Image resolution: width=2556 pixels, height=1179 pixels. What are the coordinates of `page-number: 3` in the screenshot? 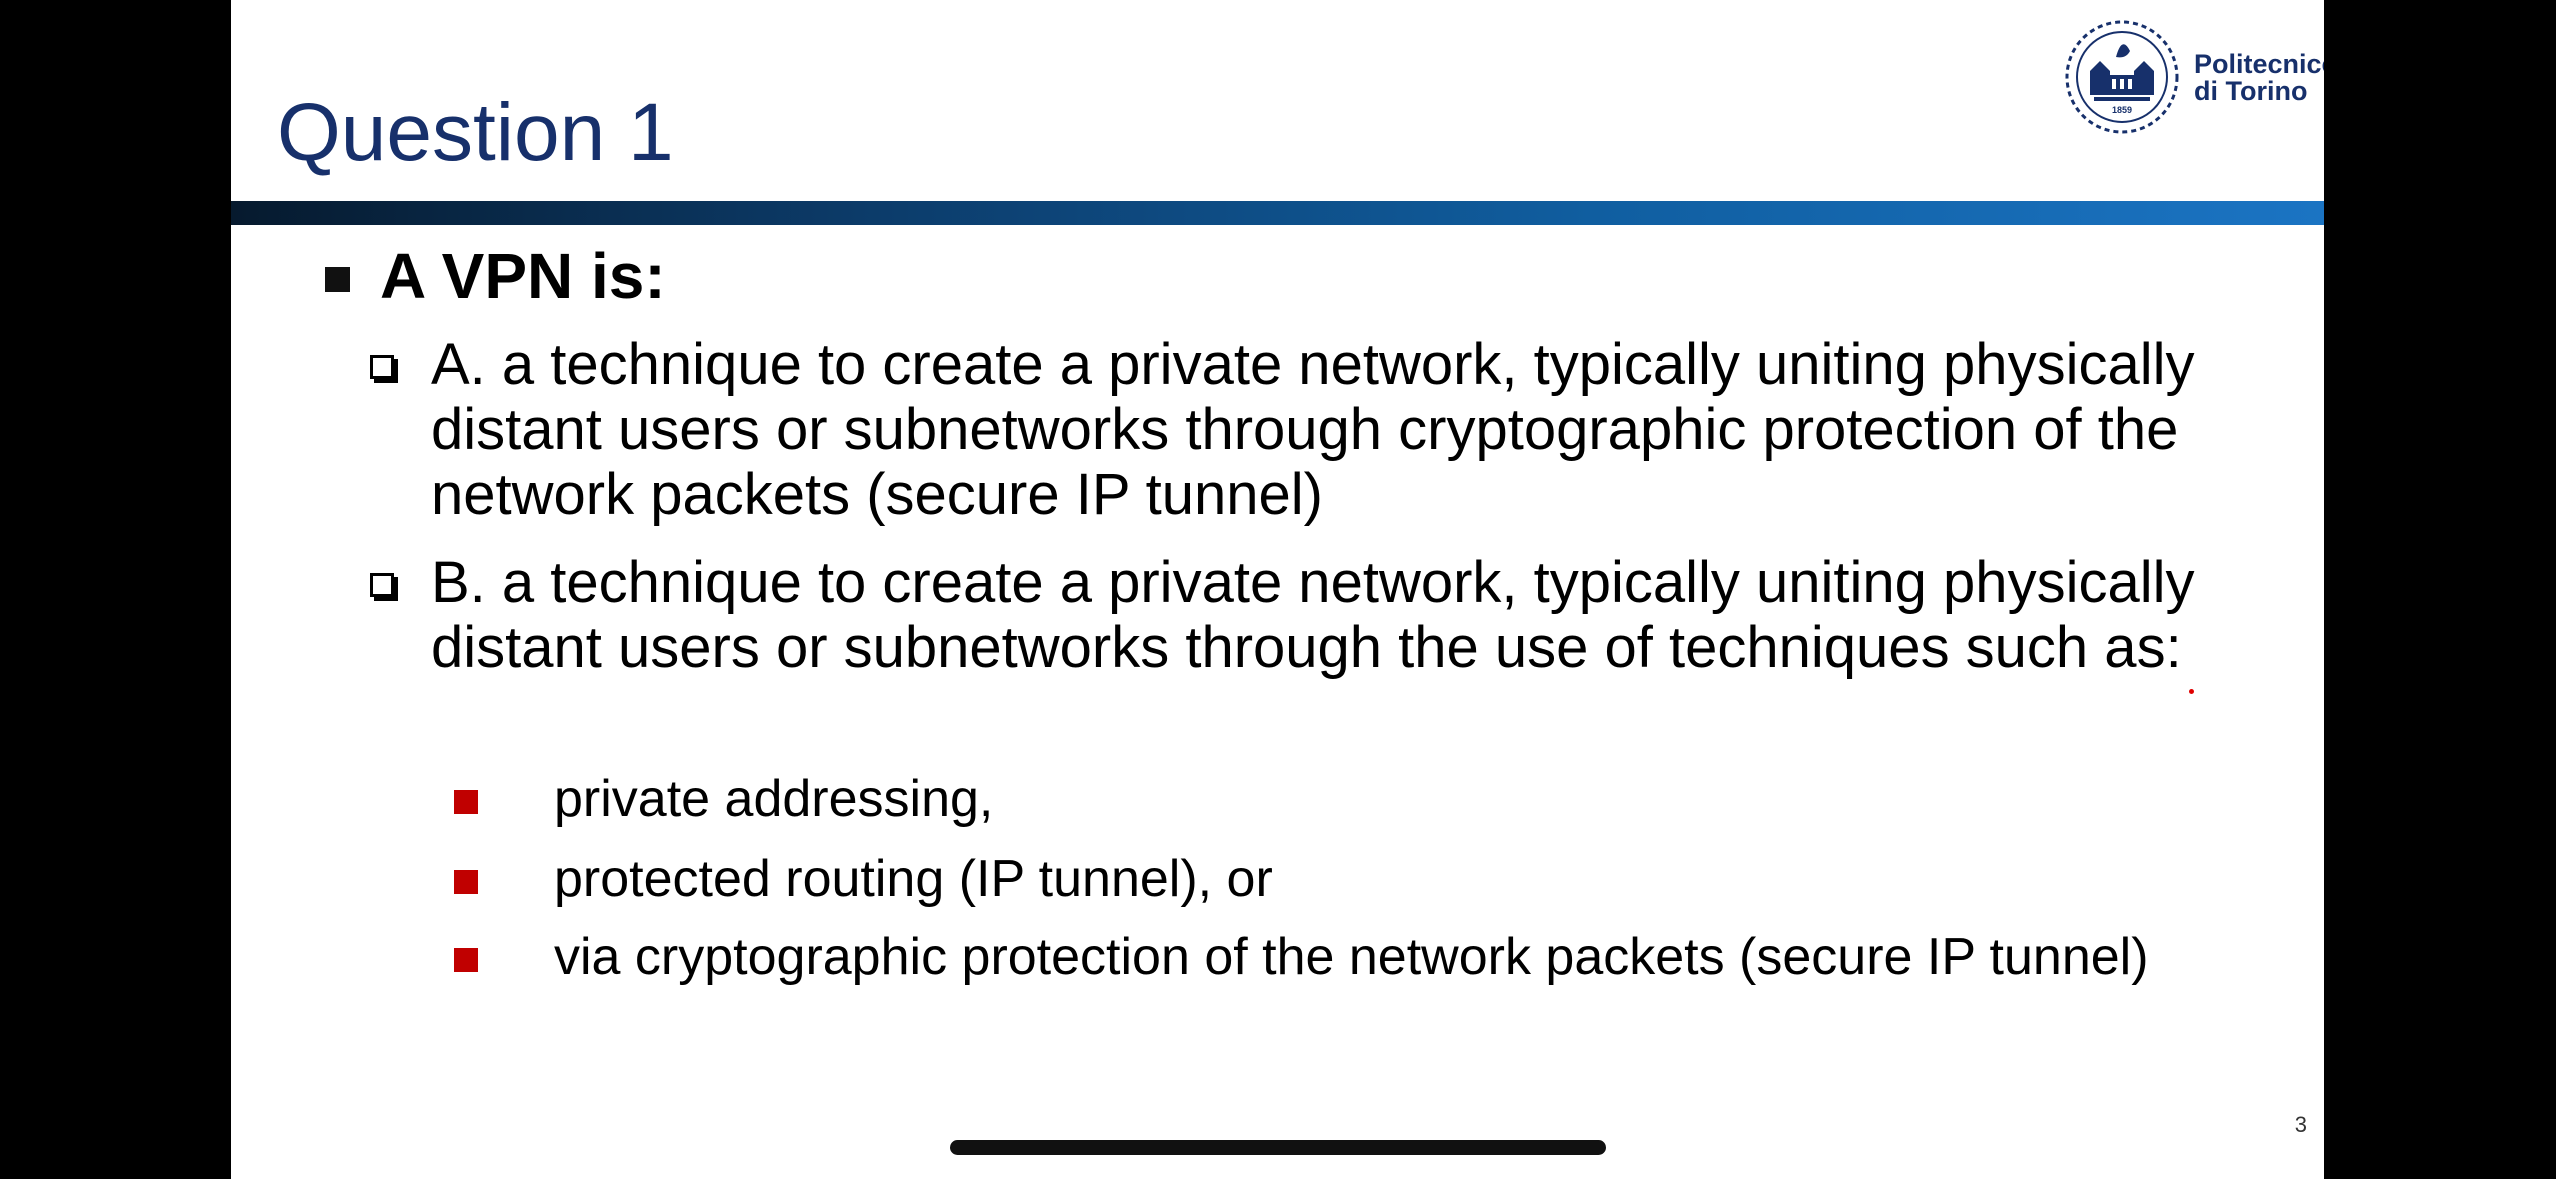 It's located at (2300, 1124).